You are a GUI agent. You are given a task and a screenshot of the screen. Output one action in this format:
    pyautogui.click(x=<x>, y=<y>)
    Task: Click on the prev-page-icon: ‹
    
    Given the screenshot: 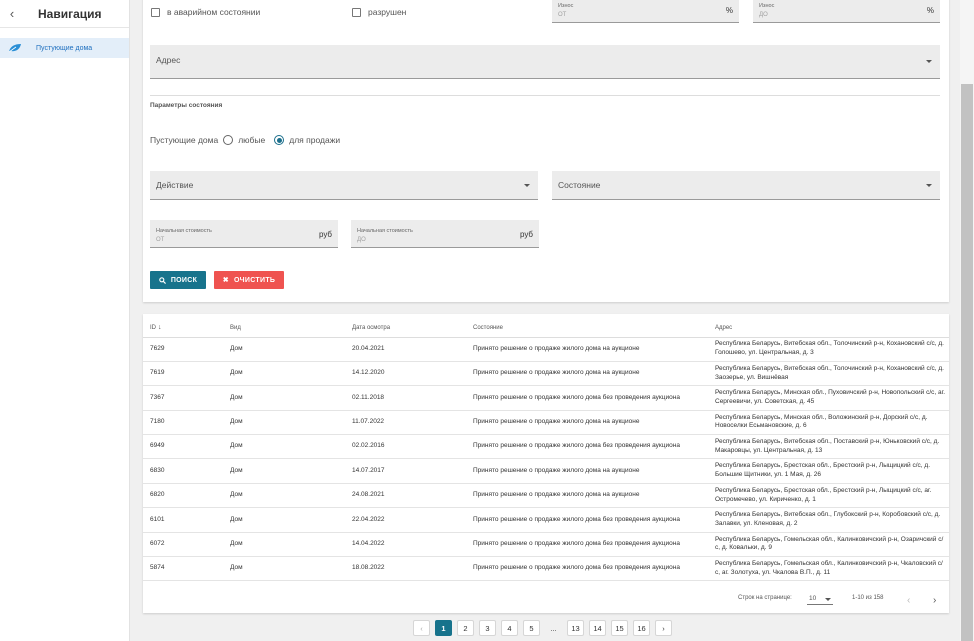 What is the action you would take?
    pyautogui.click(x=908, y=600)
    